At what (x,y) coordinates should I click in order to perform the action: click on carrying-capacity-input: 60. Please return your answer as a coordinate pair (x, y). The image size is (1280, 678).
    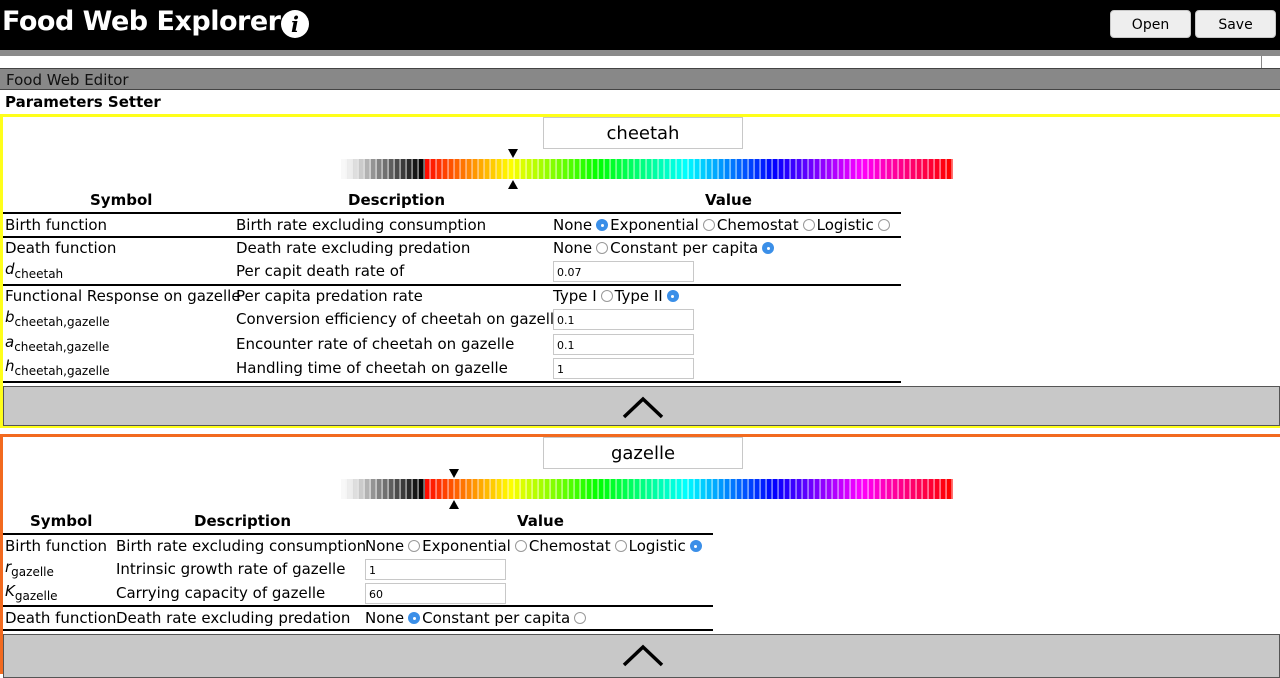
    Looking at the image, I should click on (435, 593).